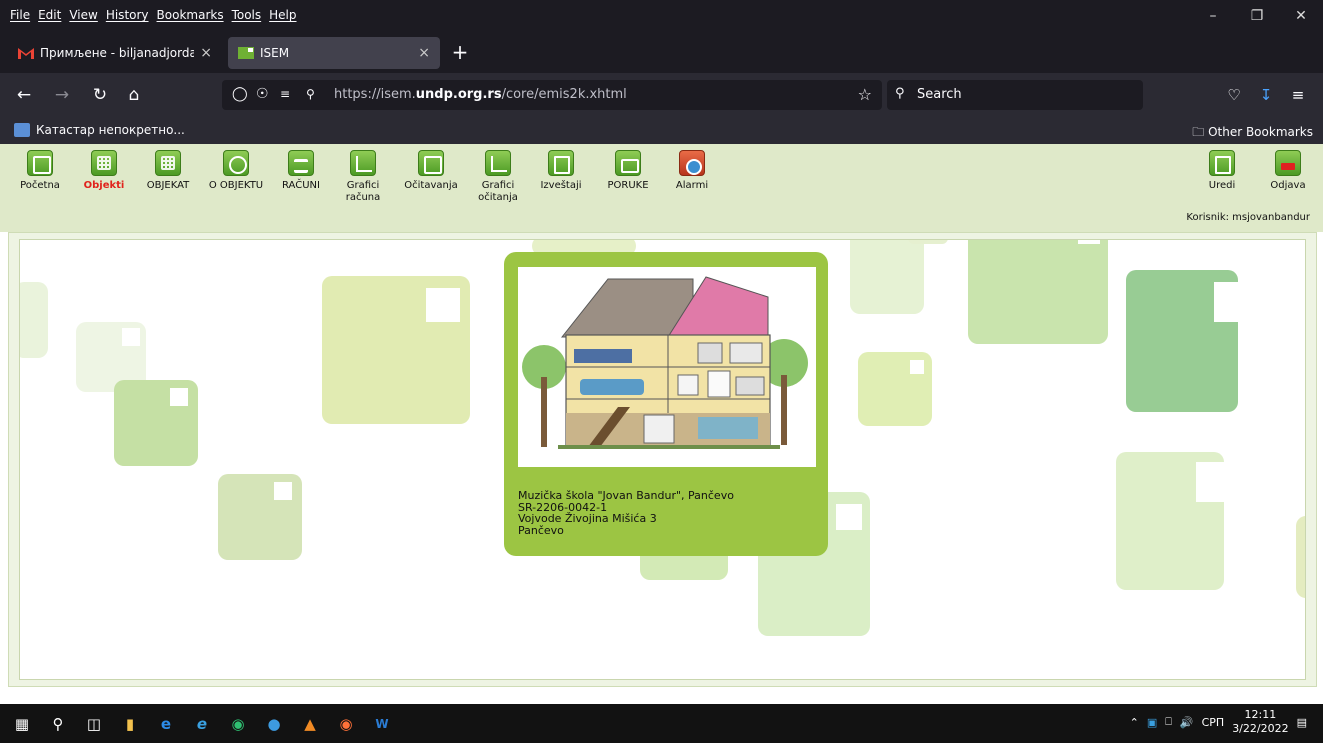 The width and height of the screenshot is (1323, 743). I want to click on tab-title: Примљене - biljanadjordan@g, so click(117, 53).